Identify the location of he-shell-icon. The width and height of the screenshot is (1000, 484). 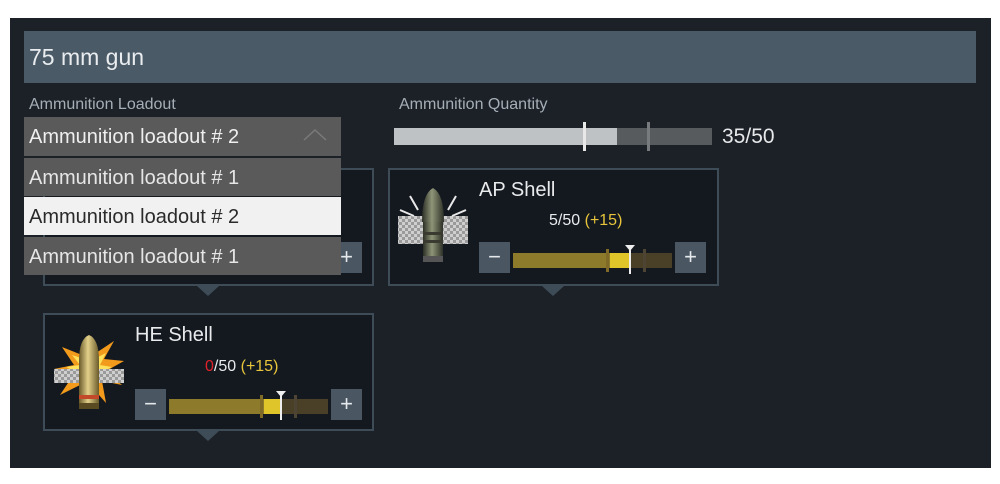
(89, 377).